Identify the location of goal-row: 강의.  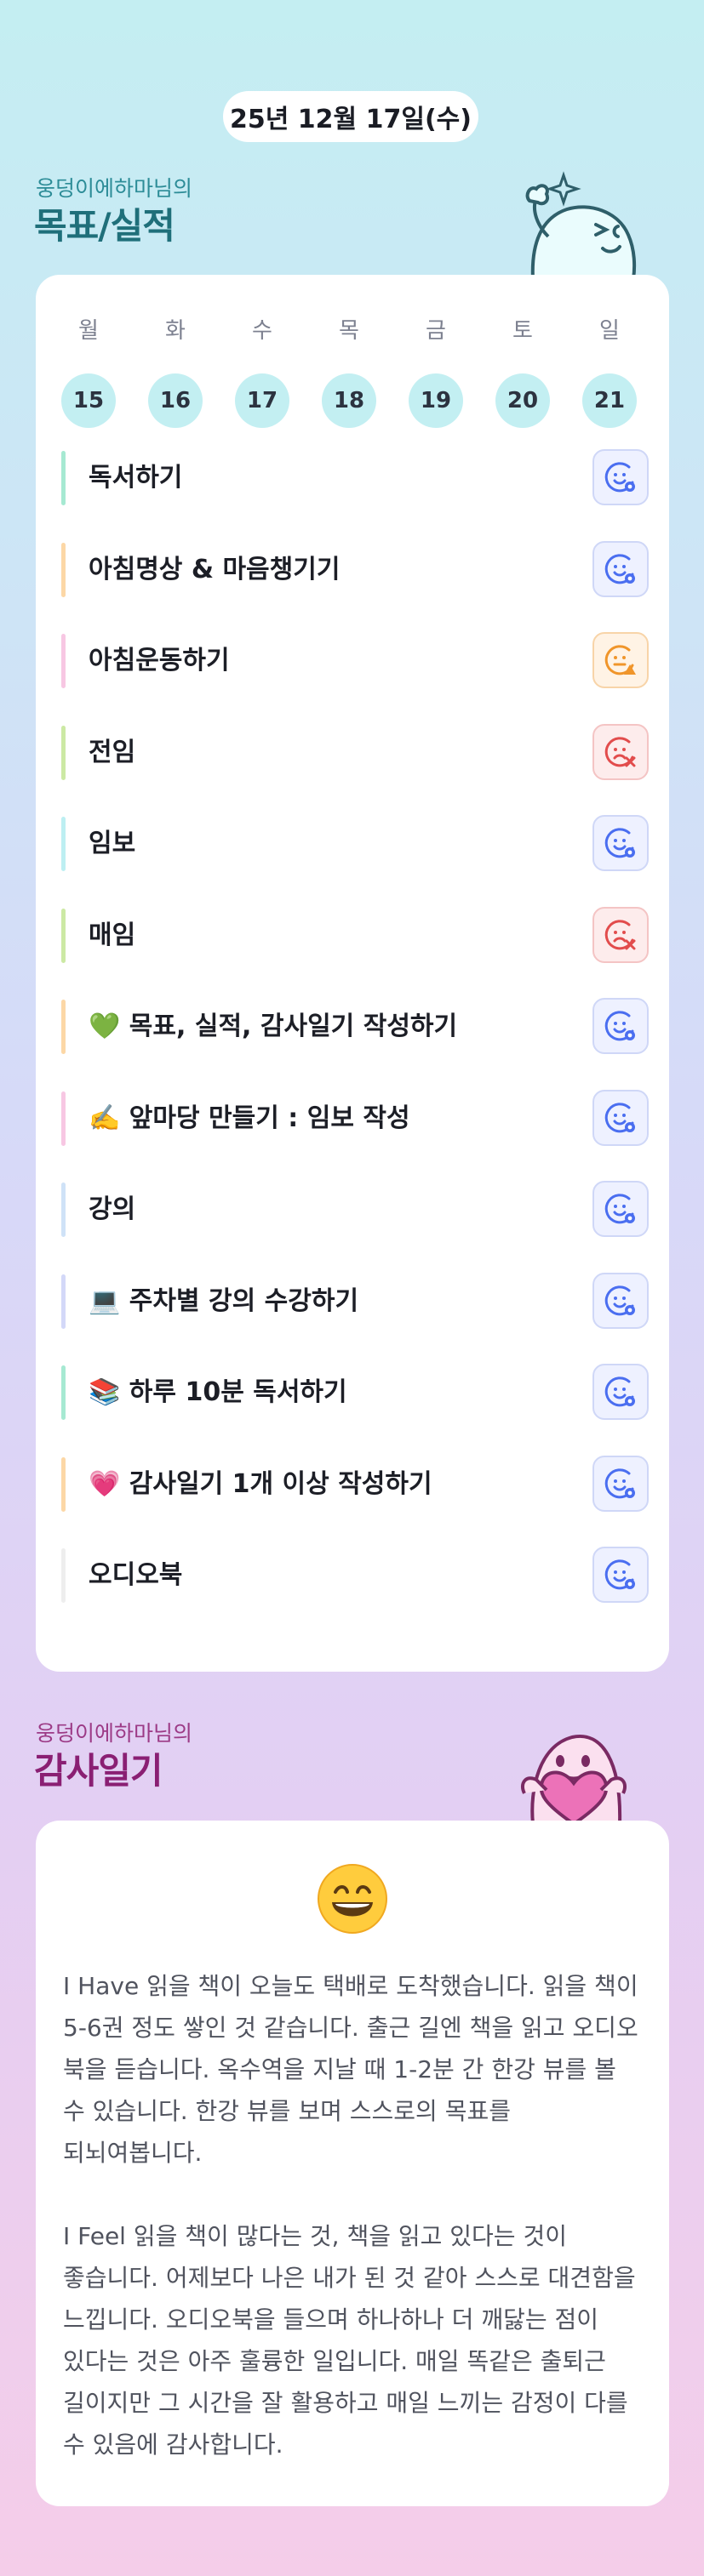
(355, 1210).